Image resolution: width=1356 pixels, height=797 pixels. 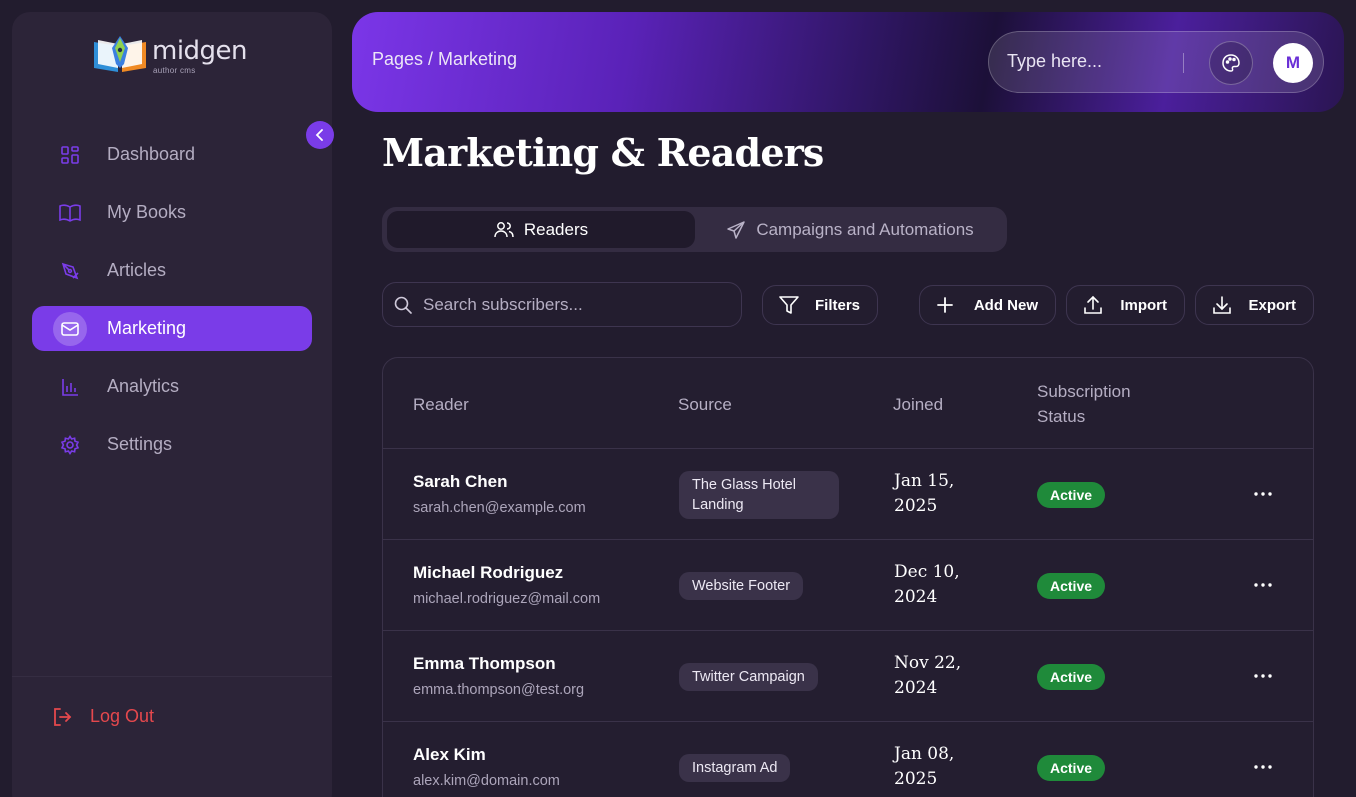 I want to click on book-pen-logo-icon, so click(x=120, y=54).